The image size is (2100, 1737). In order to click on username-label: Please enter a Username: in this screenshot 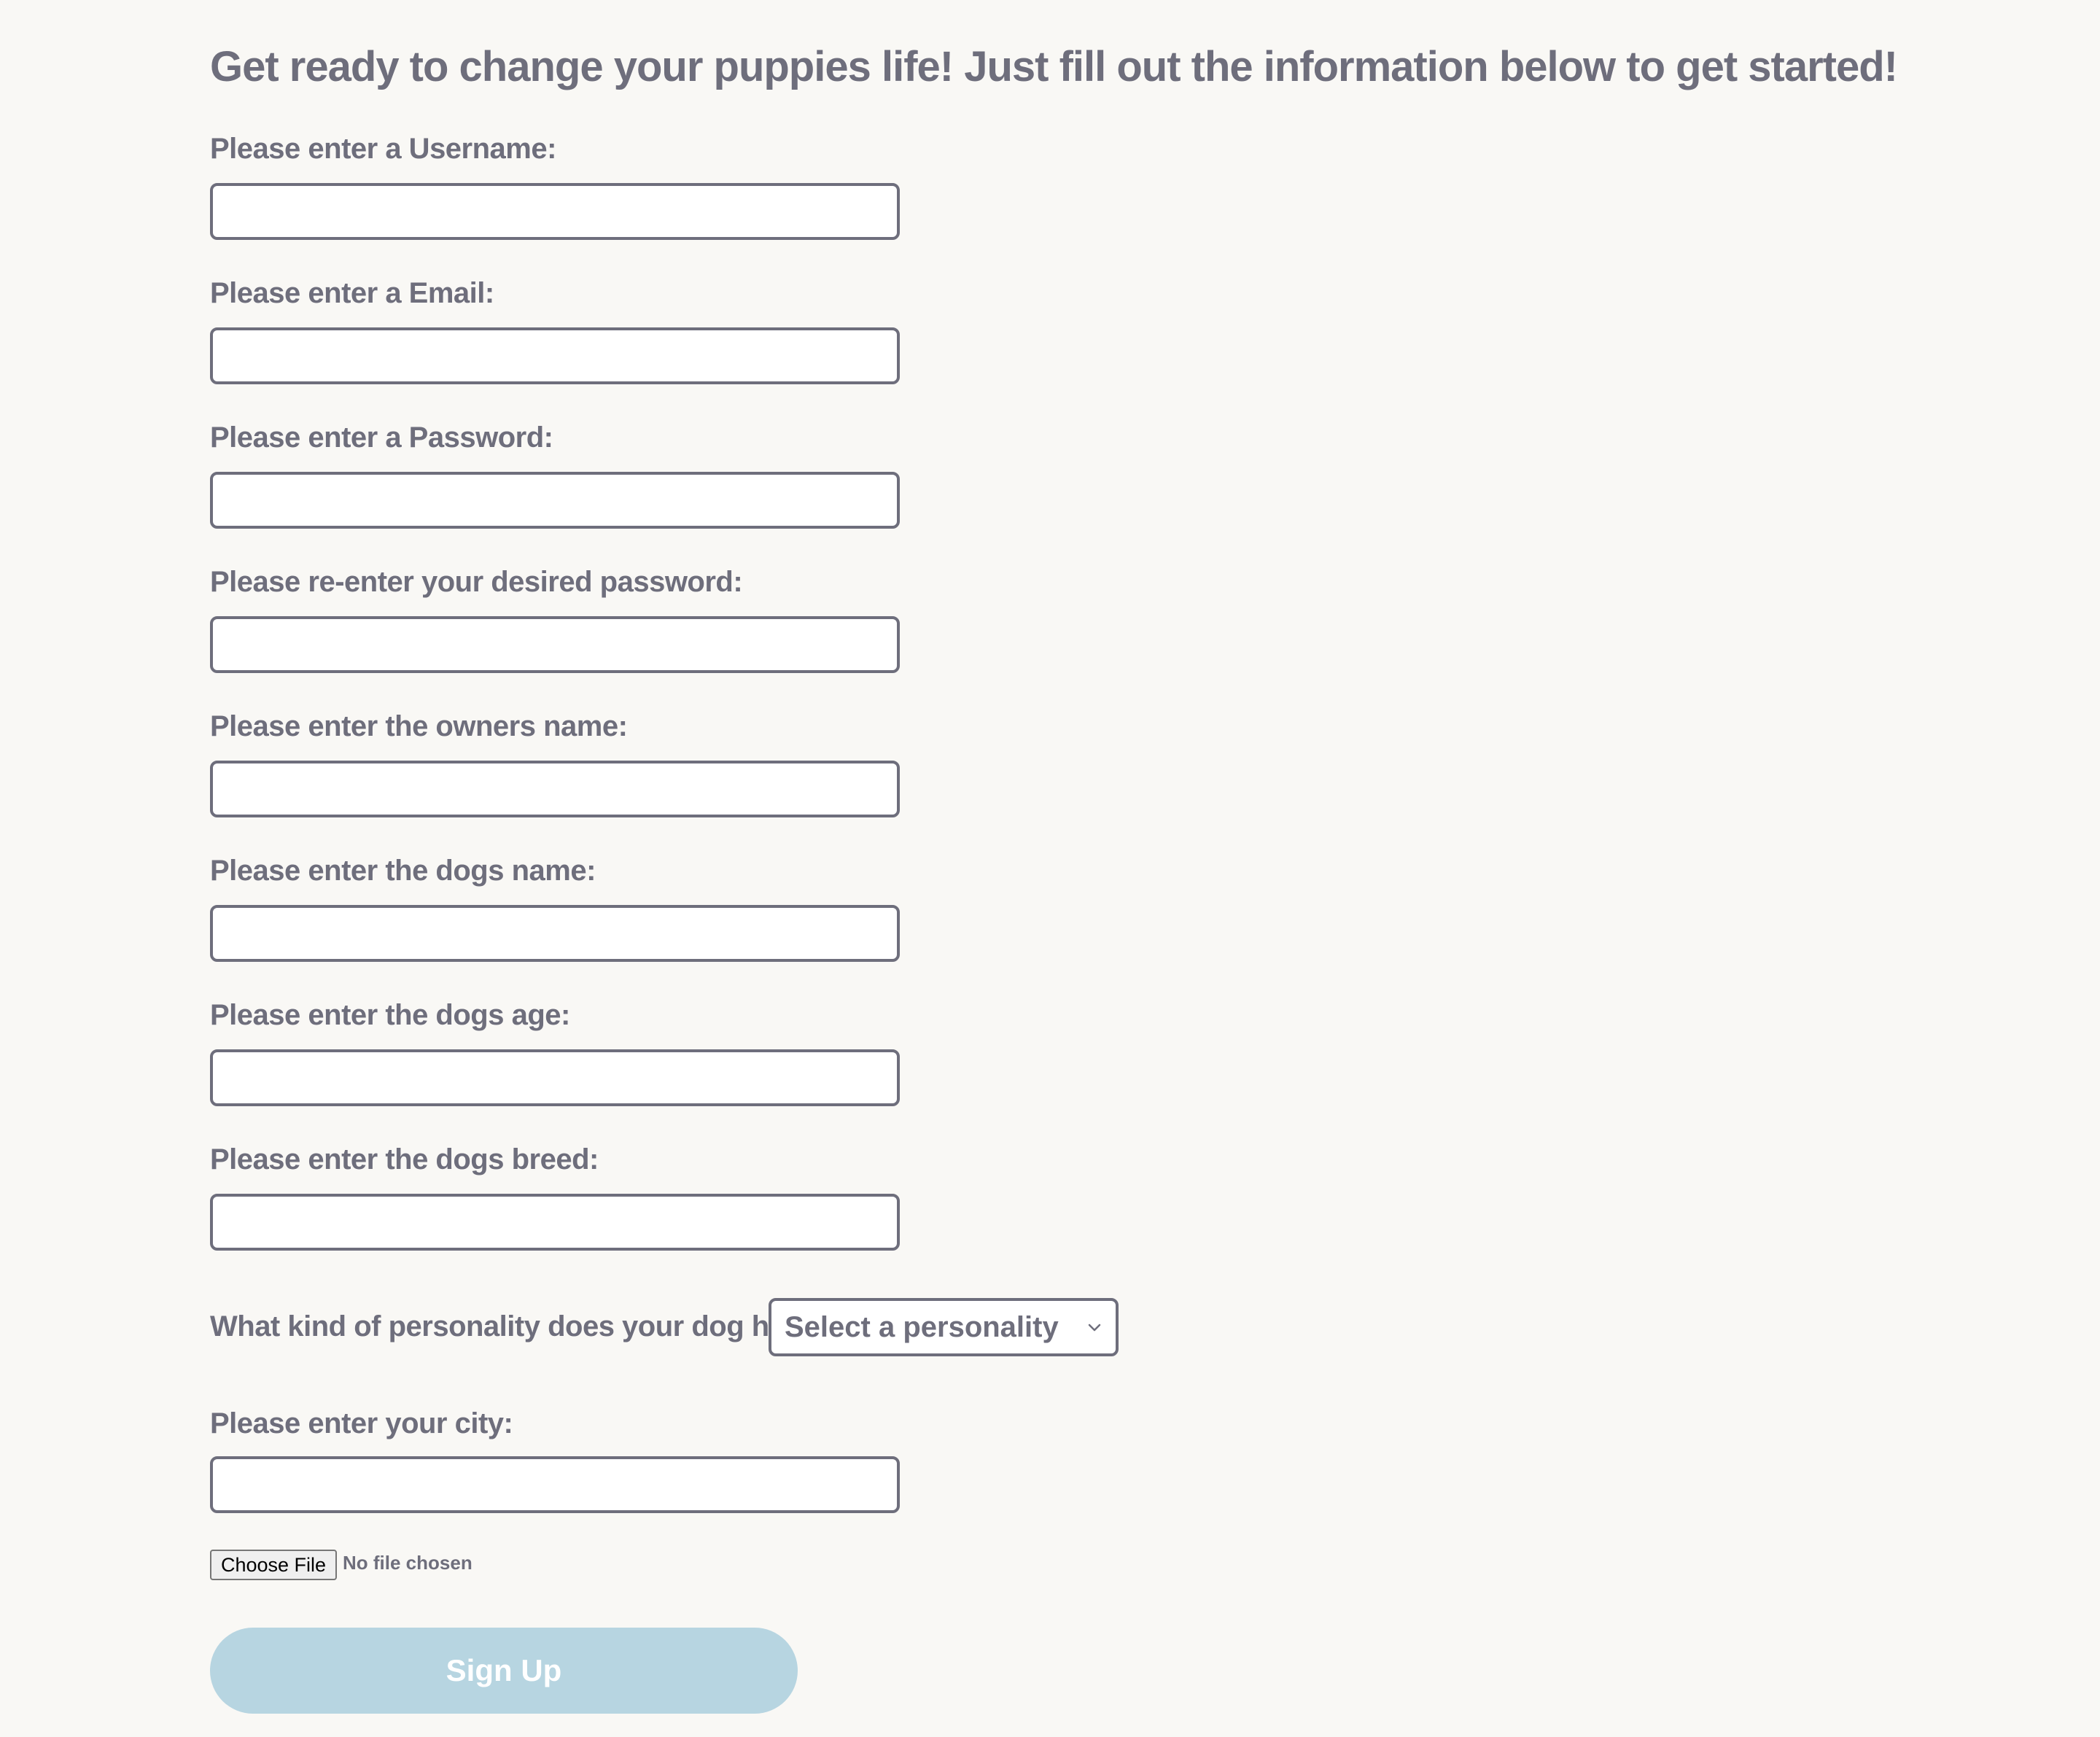, I will do `click(383, 149)`.